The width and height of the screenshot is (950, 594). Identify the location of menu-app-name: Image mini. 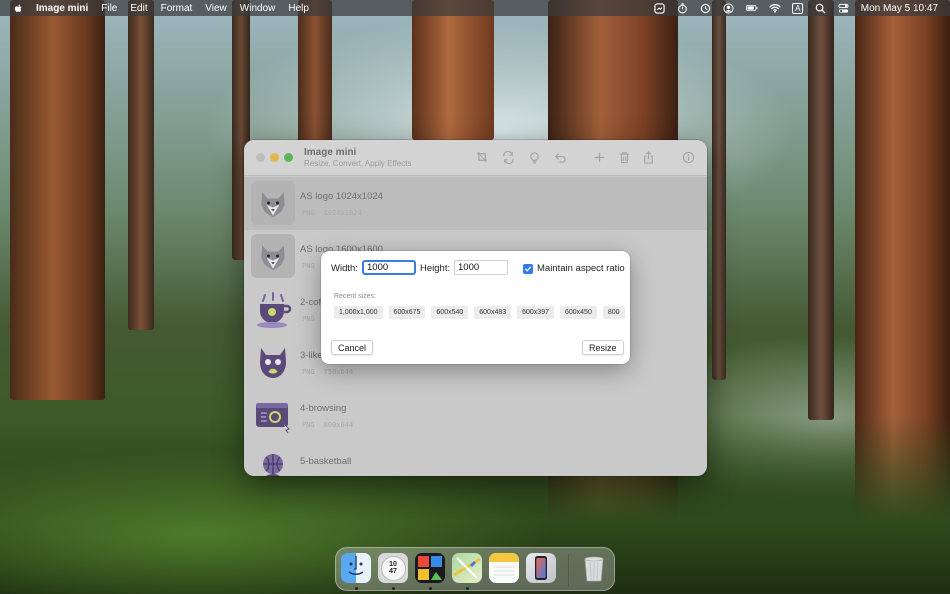
(62, 8).